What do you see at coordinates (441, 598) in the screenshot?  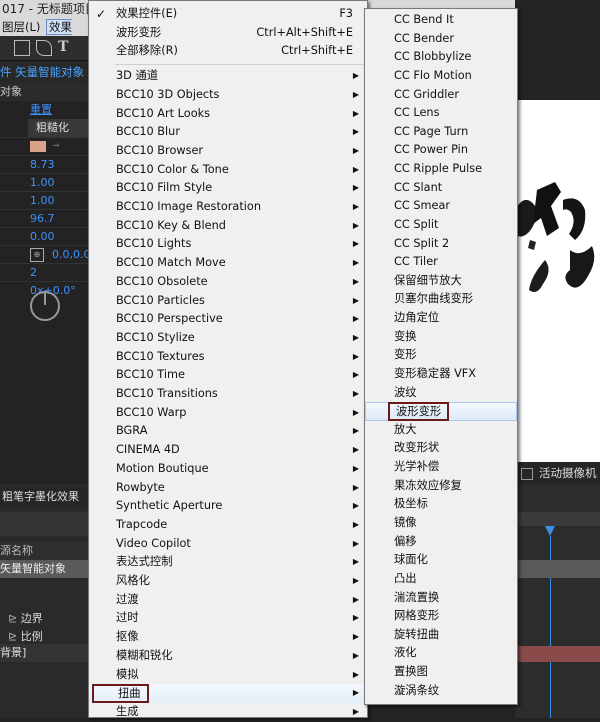 I see `distort-item: 湍流置换` at bounding box center [441, 598].